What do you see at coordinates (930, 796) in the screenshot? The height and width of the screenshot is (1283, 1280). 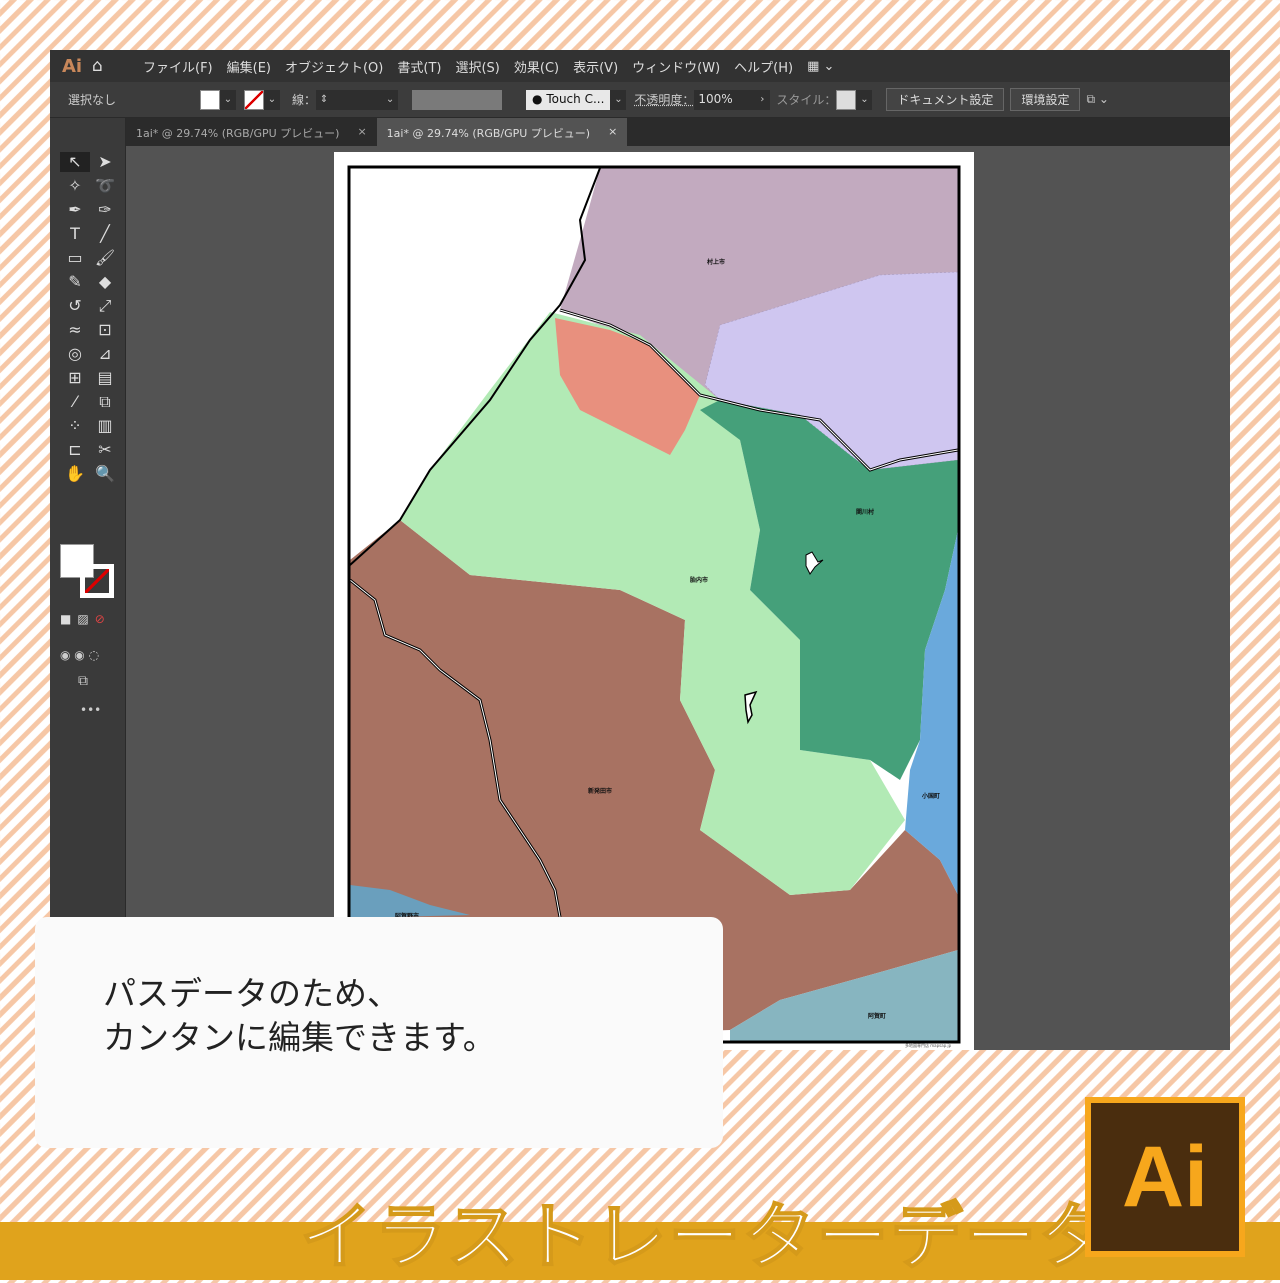 I see `label-oguni: 小国町` at bounding box center [930, 796].